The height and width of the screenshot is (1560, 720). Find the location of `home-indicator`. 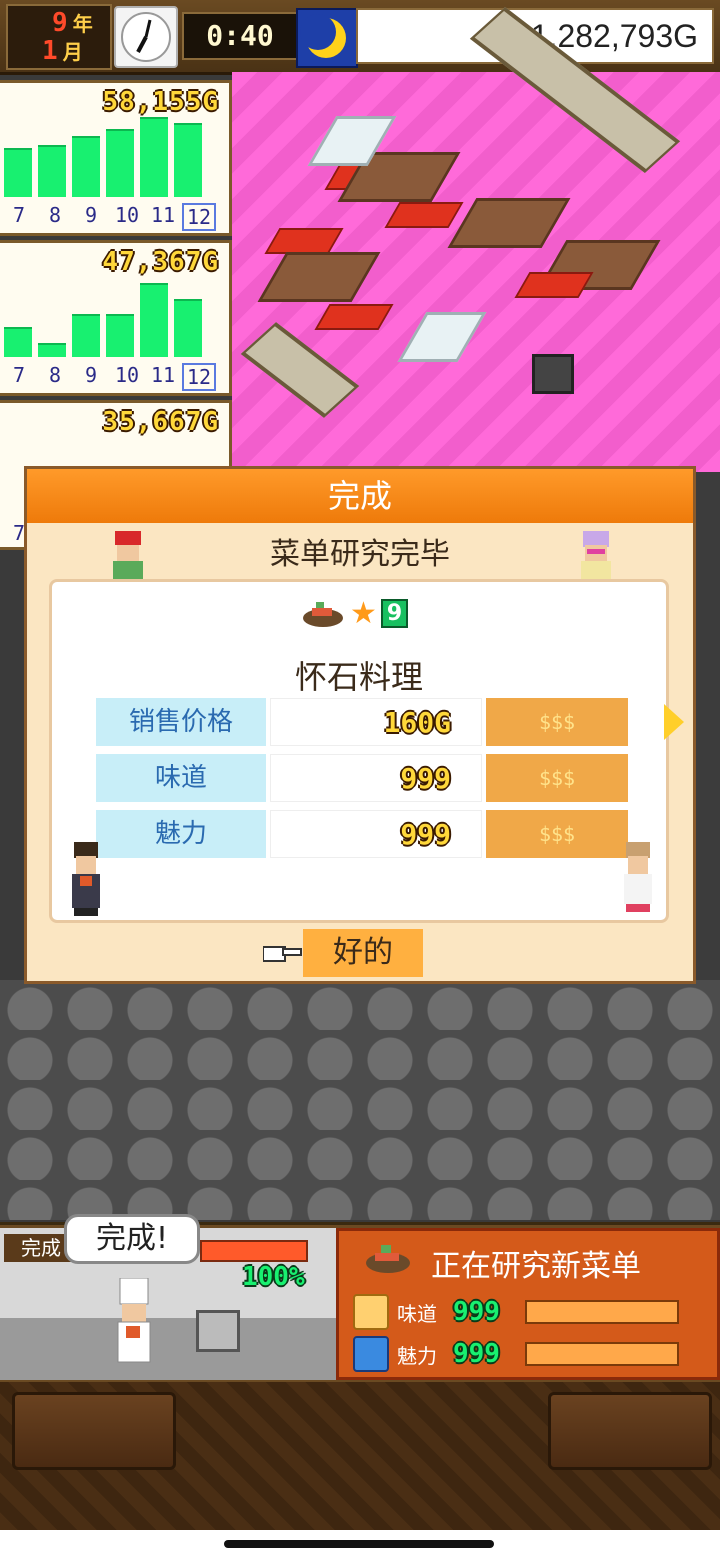

home-indicator is located at coordinates (359, 1544).